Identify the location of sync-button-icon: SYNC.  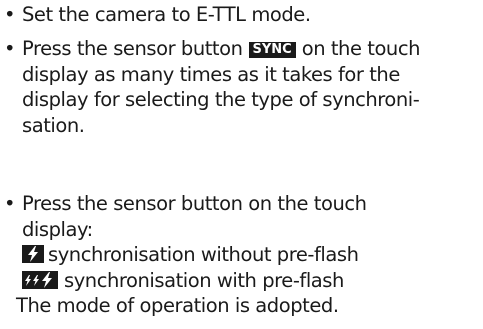
(272, 50).